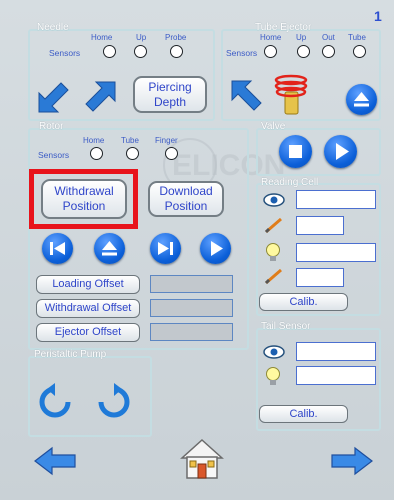 This screenshot has width=394, height=500. Describe the element at coordinates (303, 51) in the screenshot. I see `ejector-sensor-up` at that location.